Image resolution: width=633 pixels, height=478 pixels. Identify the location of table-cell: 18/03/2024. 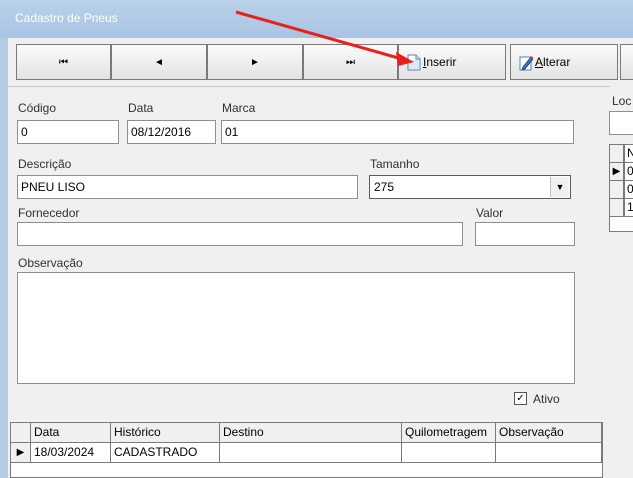
(71, 453).